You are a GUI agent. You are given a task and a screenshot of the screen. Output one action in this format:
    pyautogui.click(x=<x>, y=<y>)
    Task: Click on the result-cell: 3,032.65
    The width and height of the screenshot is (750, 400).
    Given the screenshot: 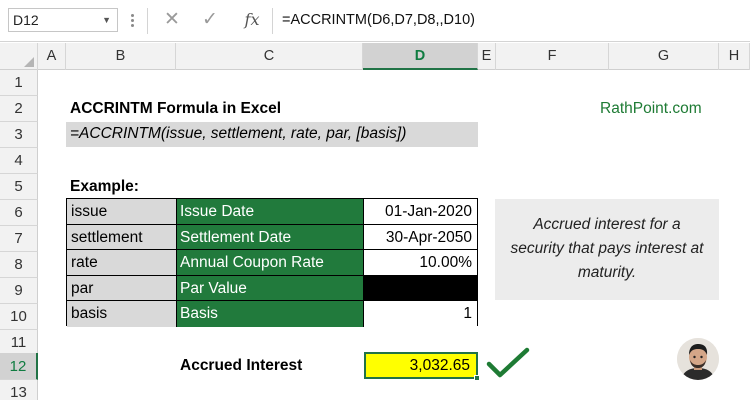 What is the action you would take?
    pyautogui.click(x=421, y=365)
    